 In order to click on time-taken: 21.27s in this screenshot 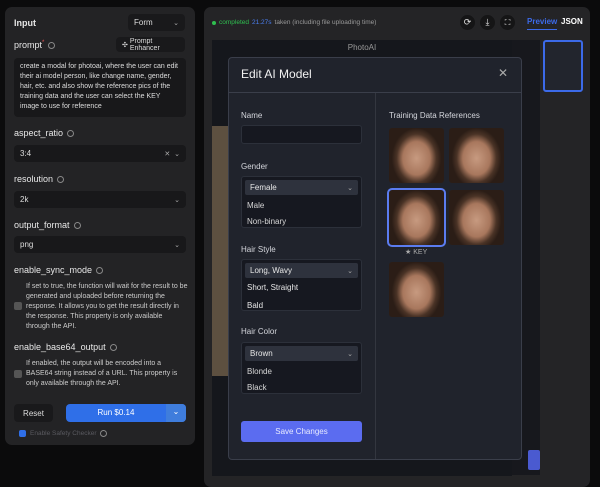, I will do `click(262, 22)`.